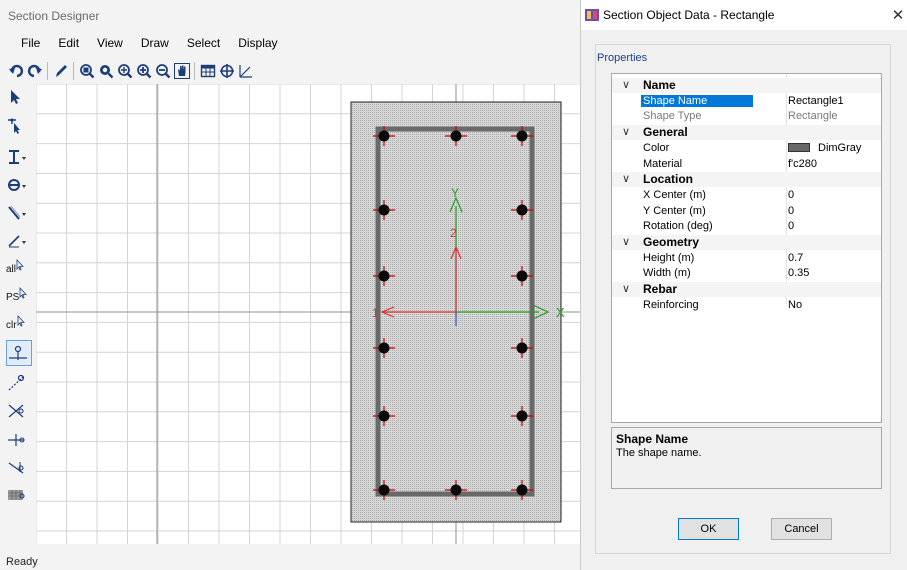  Describe the element at coordinates (746, 242) in the screenshot. I see `property-category: ∨ Geometry` at that location.